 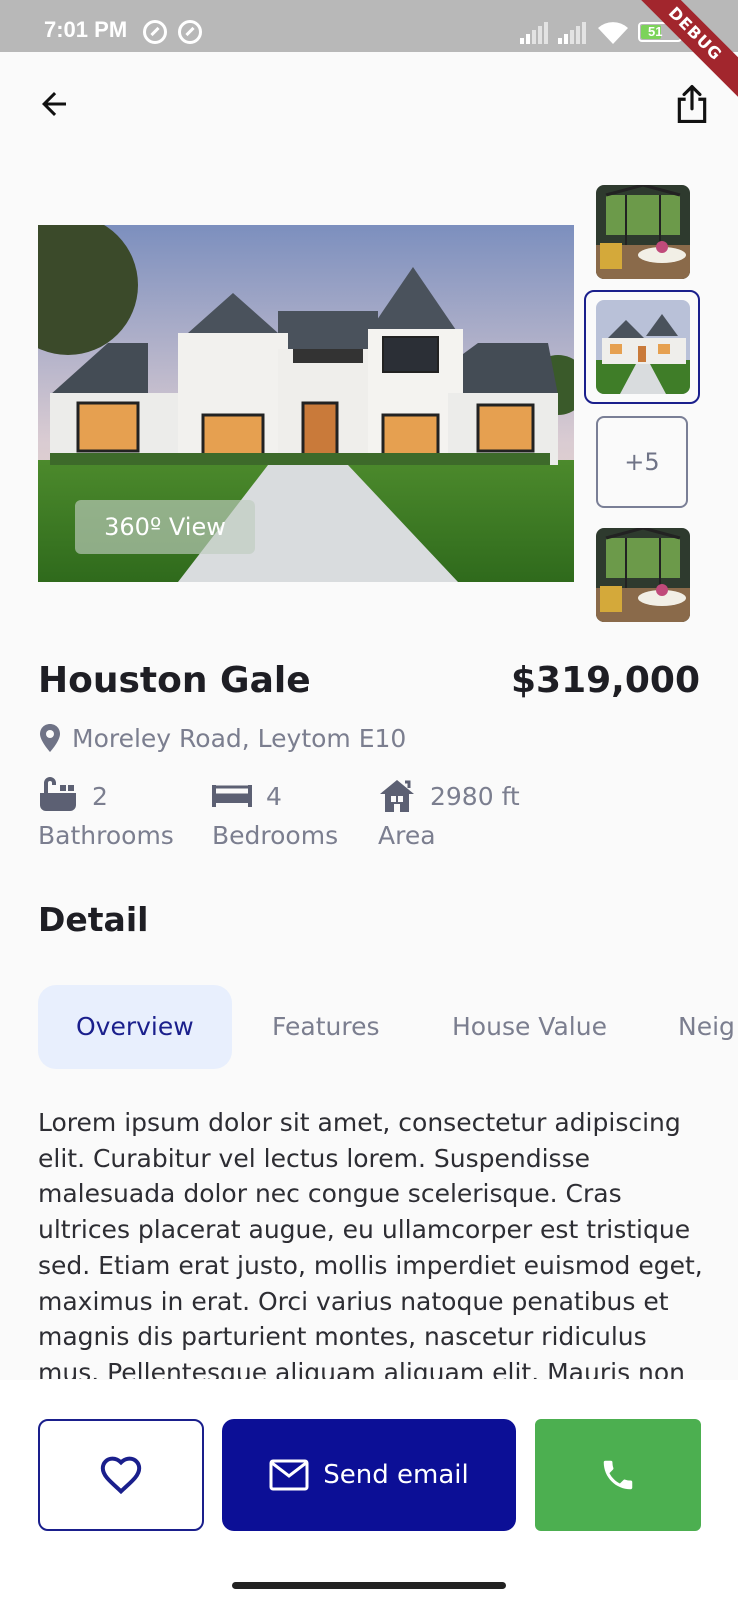 What do you see at coordinates (274, 796) in the screenshot?
I see `bedrooms-count: 4` at bounding box center [274, 796].